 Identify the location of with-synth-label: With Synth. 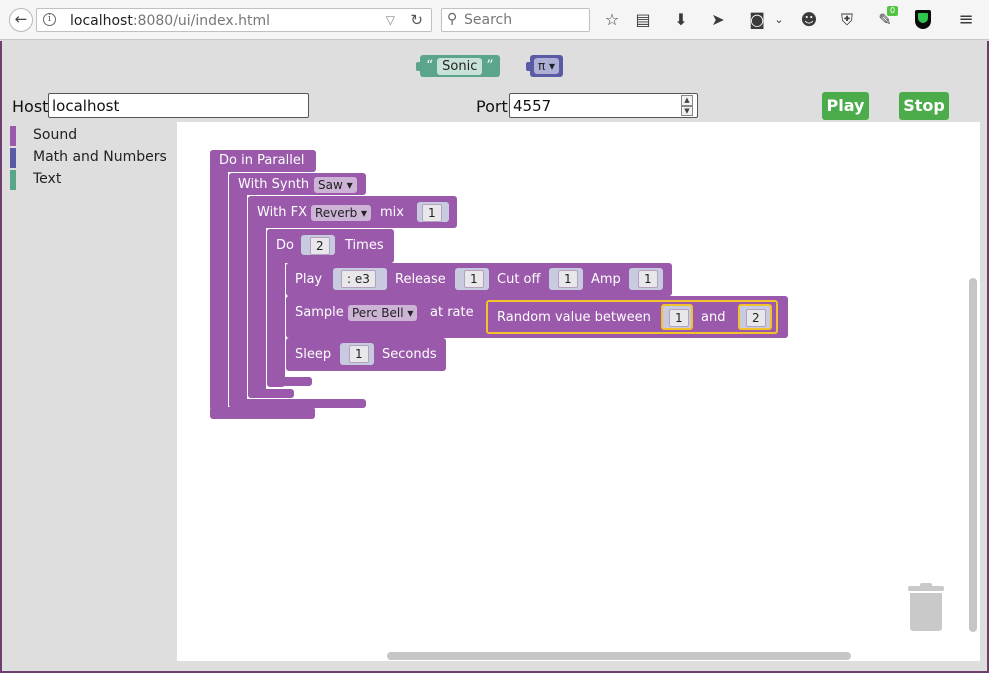
(274, 184).